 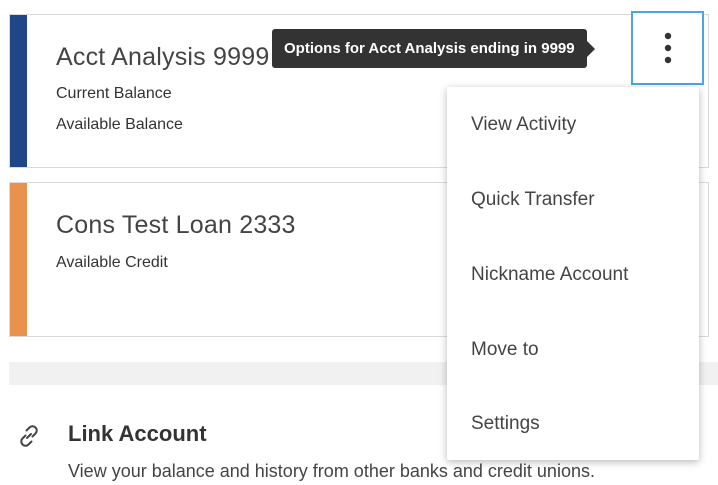 I want to click on link-icon, so click(x=29, y=436).